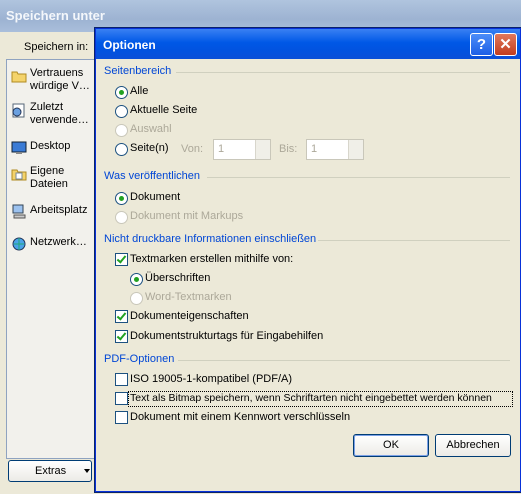  Describe the element at coordinates (164, 110) in the screenshot. I see `radio-label: Aktuelle Seite` at that location.